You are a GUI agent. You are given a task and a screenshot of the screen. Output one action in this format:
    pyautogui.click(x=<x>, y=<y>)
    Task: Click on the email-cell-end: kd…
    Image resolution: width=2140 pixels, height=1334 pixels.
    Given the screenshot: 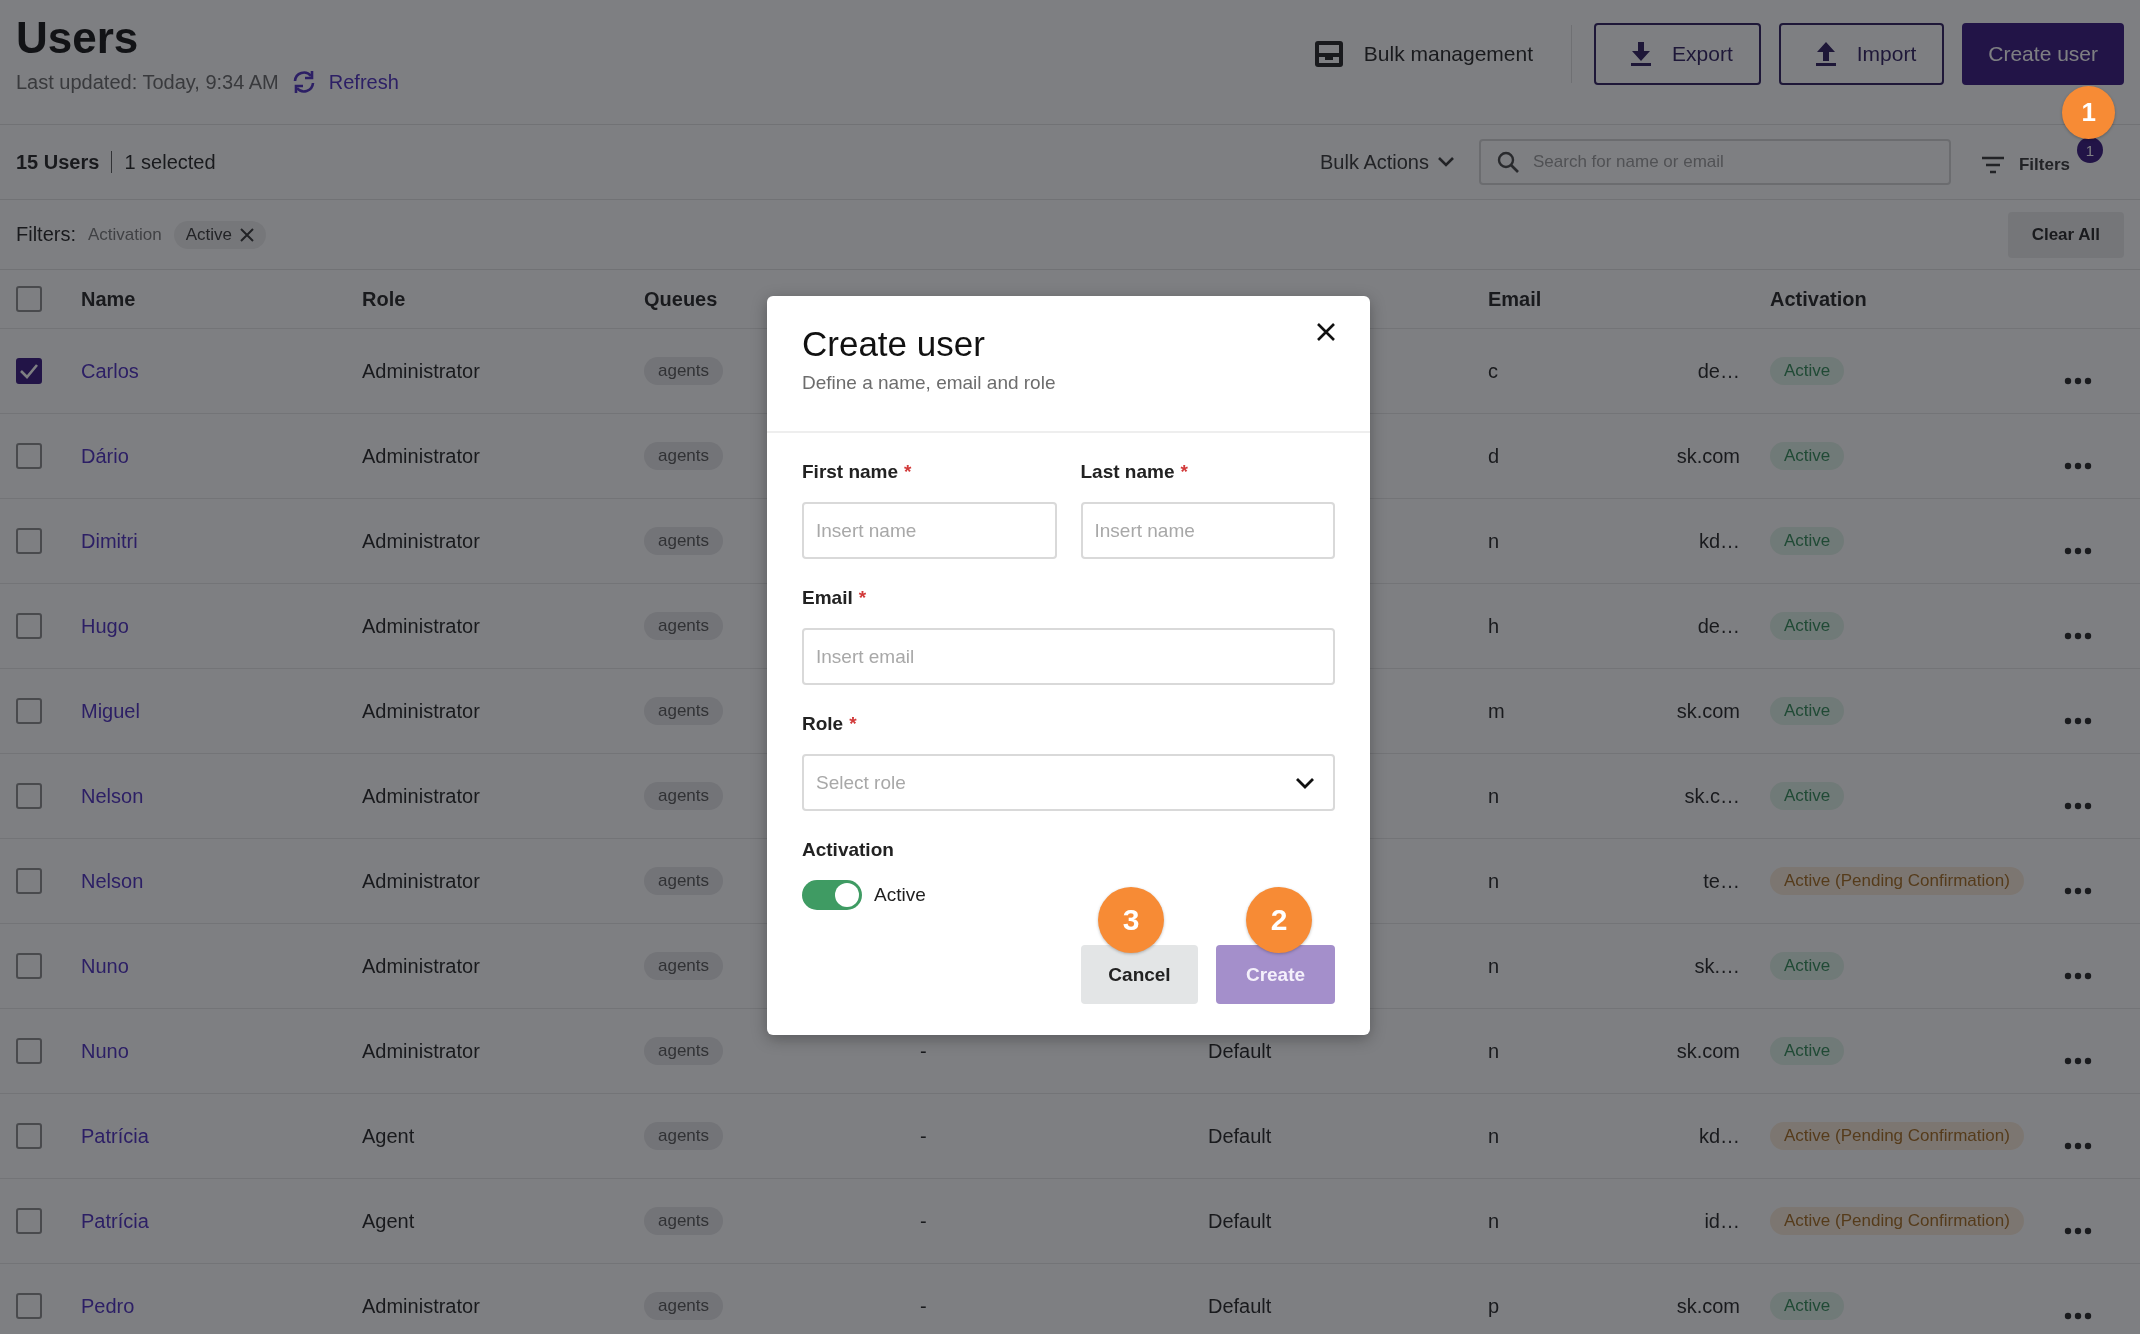 What is the action you would take?
    pyautogui.click(x=1719, y=1136)
    